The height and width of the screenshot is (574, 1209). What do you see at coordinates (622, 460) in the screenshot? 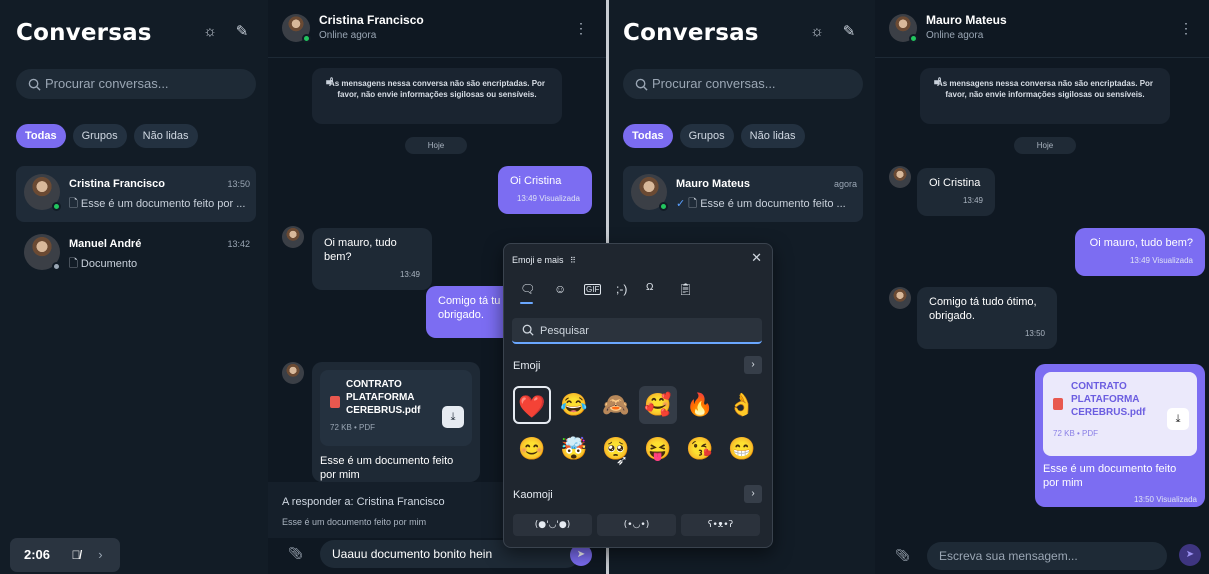
I see `mouse-cursor-icon: ➶` at bounding box center [622, 460].